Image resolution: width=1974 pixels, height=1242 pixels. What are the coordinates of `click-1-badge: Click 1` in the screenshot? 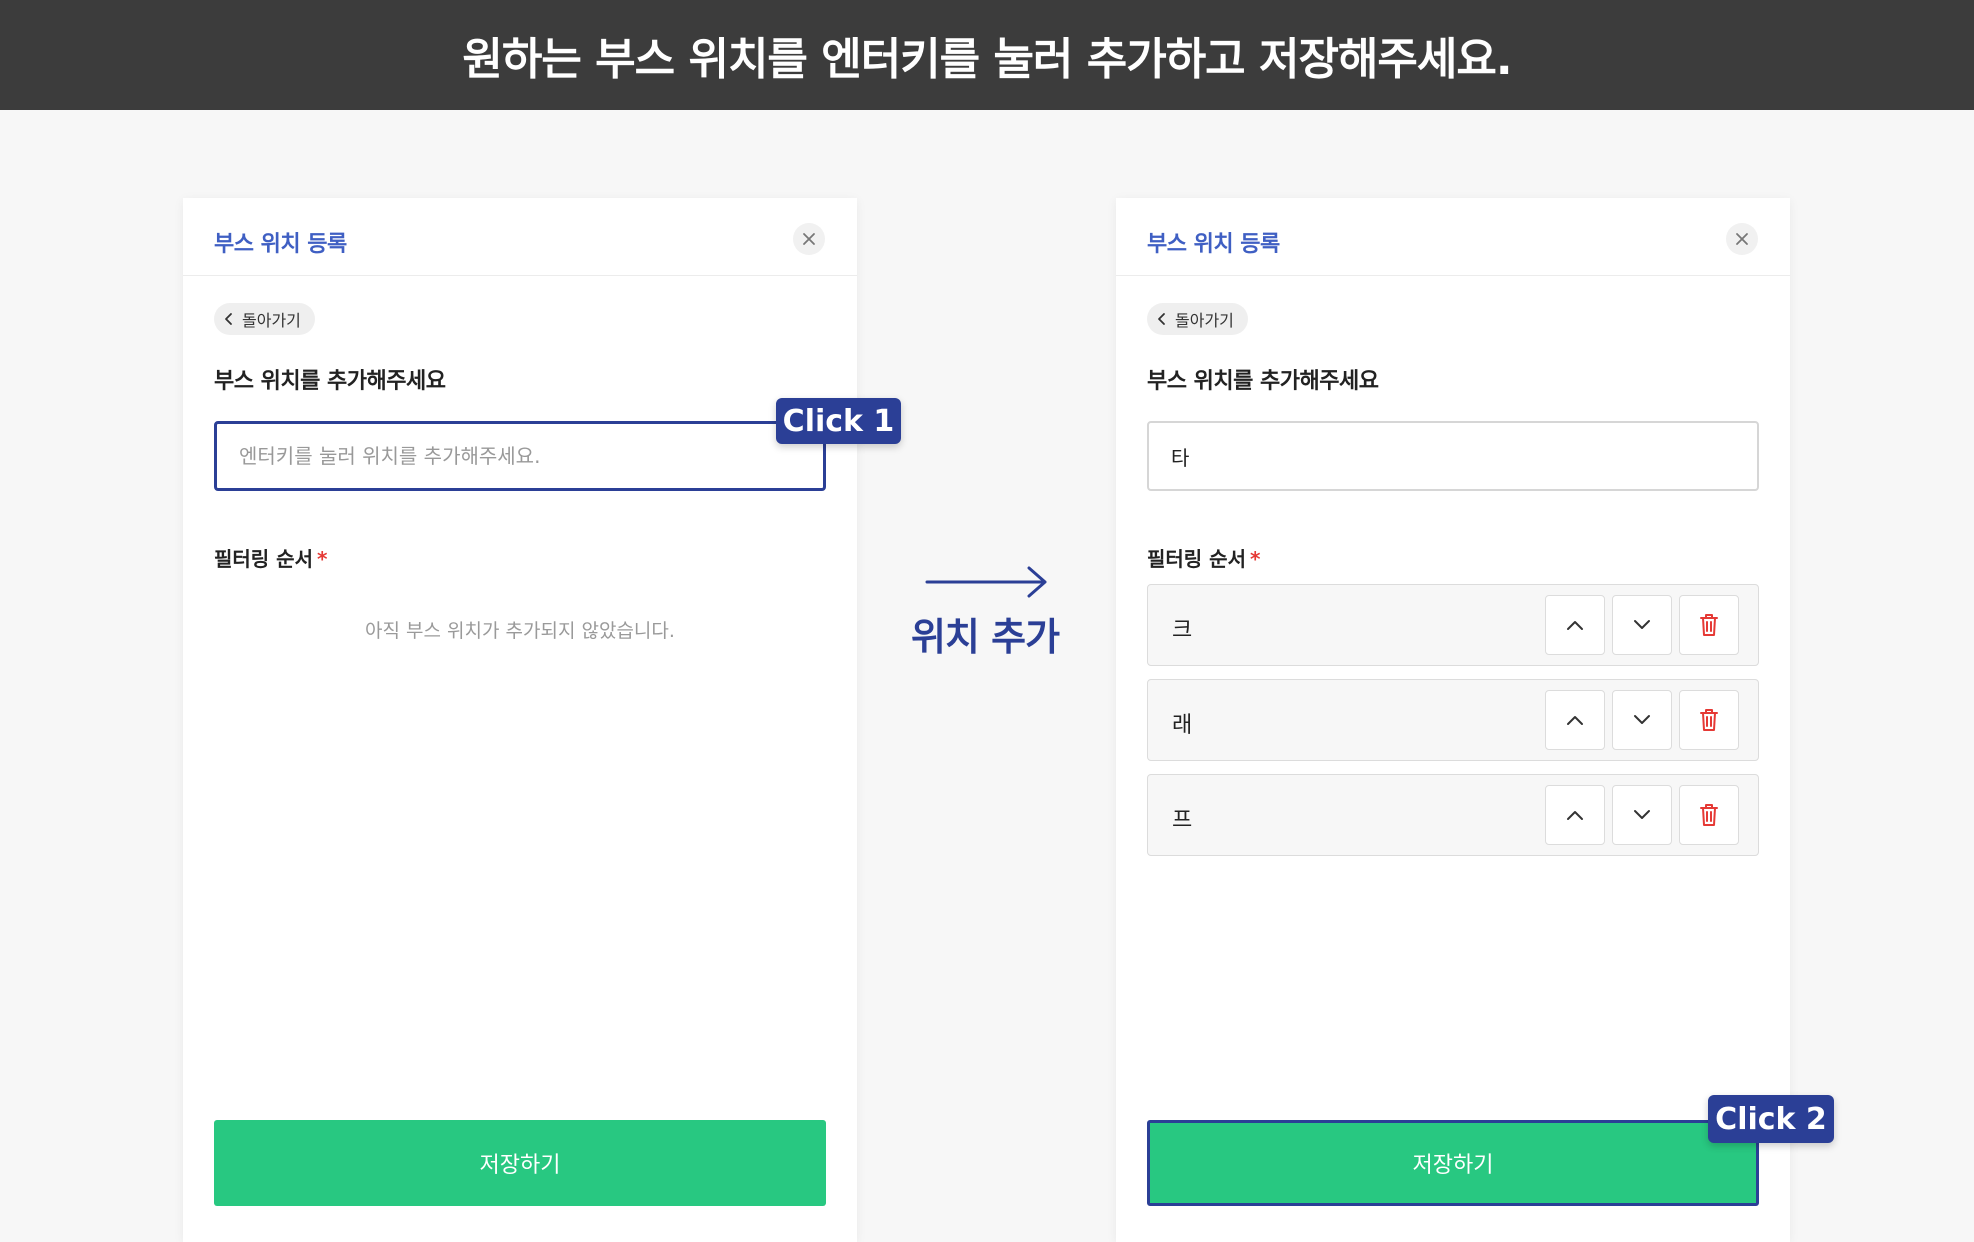 It's located at (838, 421).